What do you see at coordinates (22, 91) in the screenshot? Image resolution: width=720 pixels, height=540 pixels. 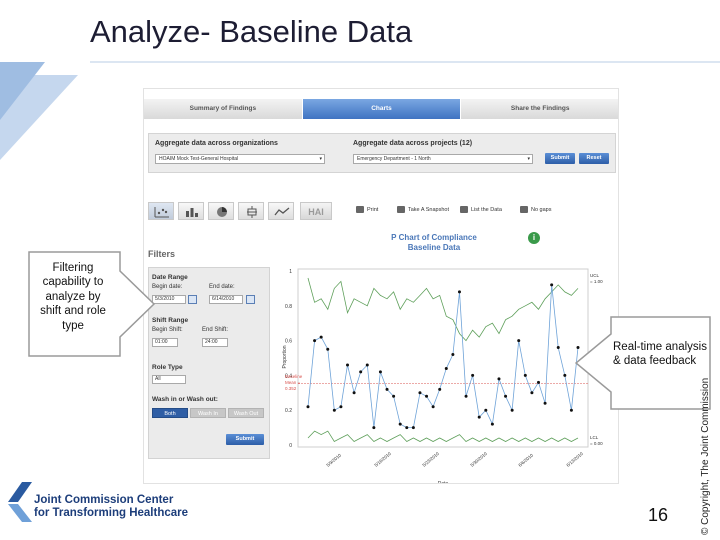 I see `deco-band-mid` at bounding box center [22, 91].